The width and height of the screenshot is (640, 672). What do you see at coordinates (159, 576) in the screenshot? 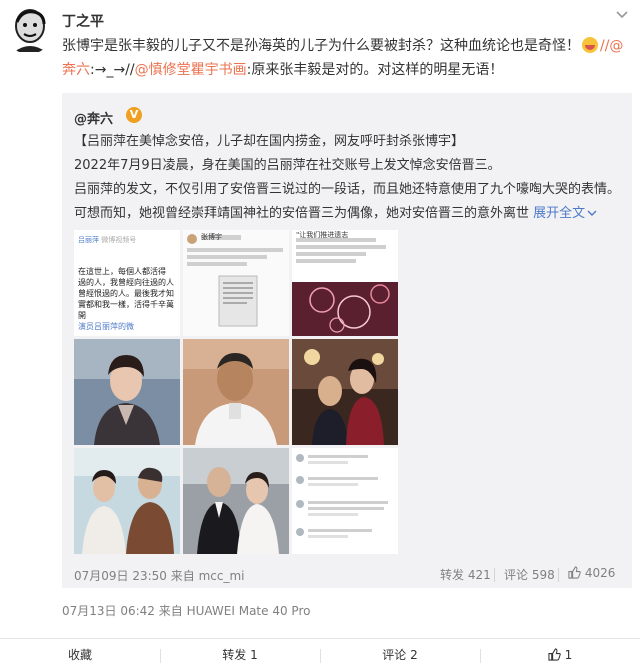
I see `repost-timestamp-source: 07月09日 23:50 来自 mcc_mi` at bounding box center [159, 576].